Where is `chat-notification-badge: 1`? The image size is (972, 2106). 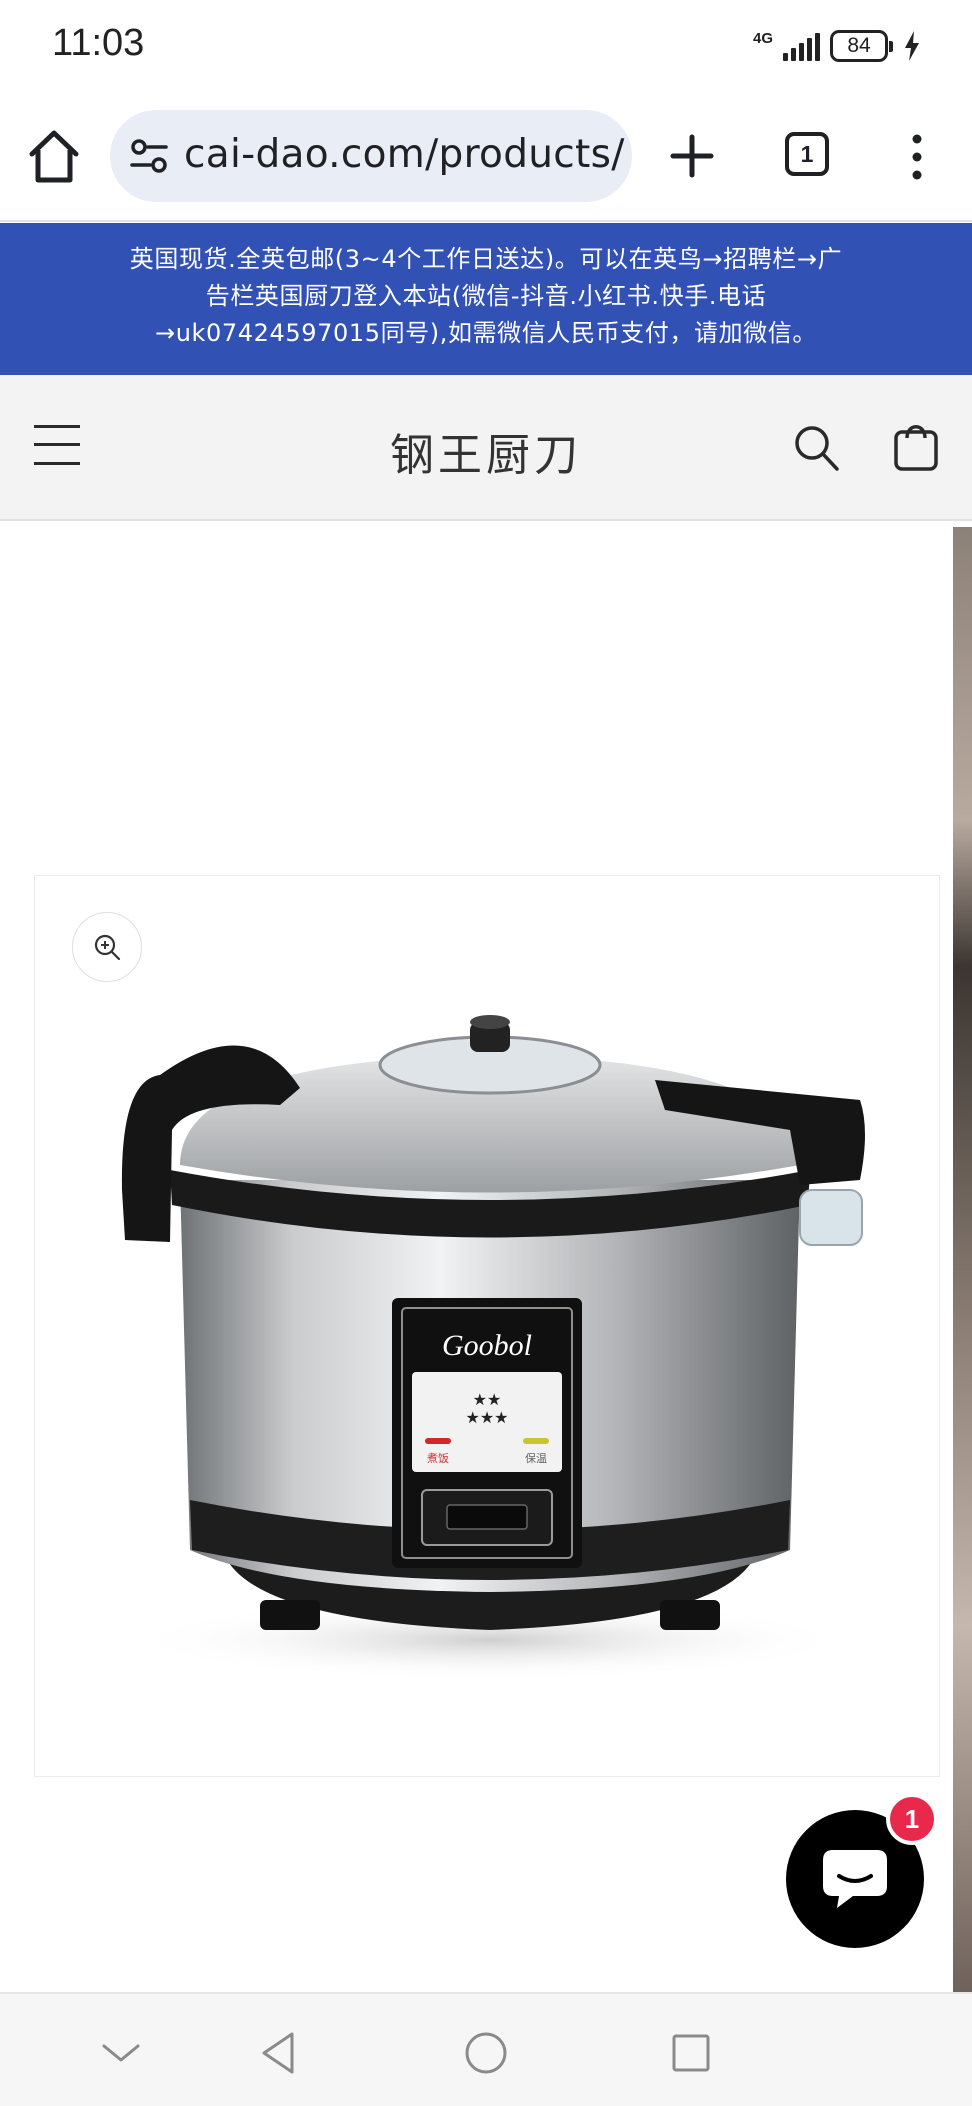 chat-notification-badge: 1 is located at coordinates (912, 1819).